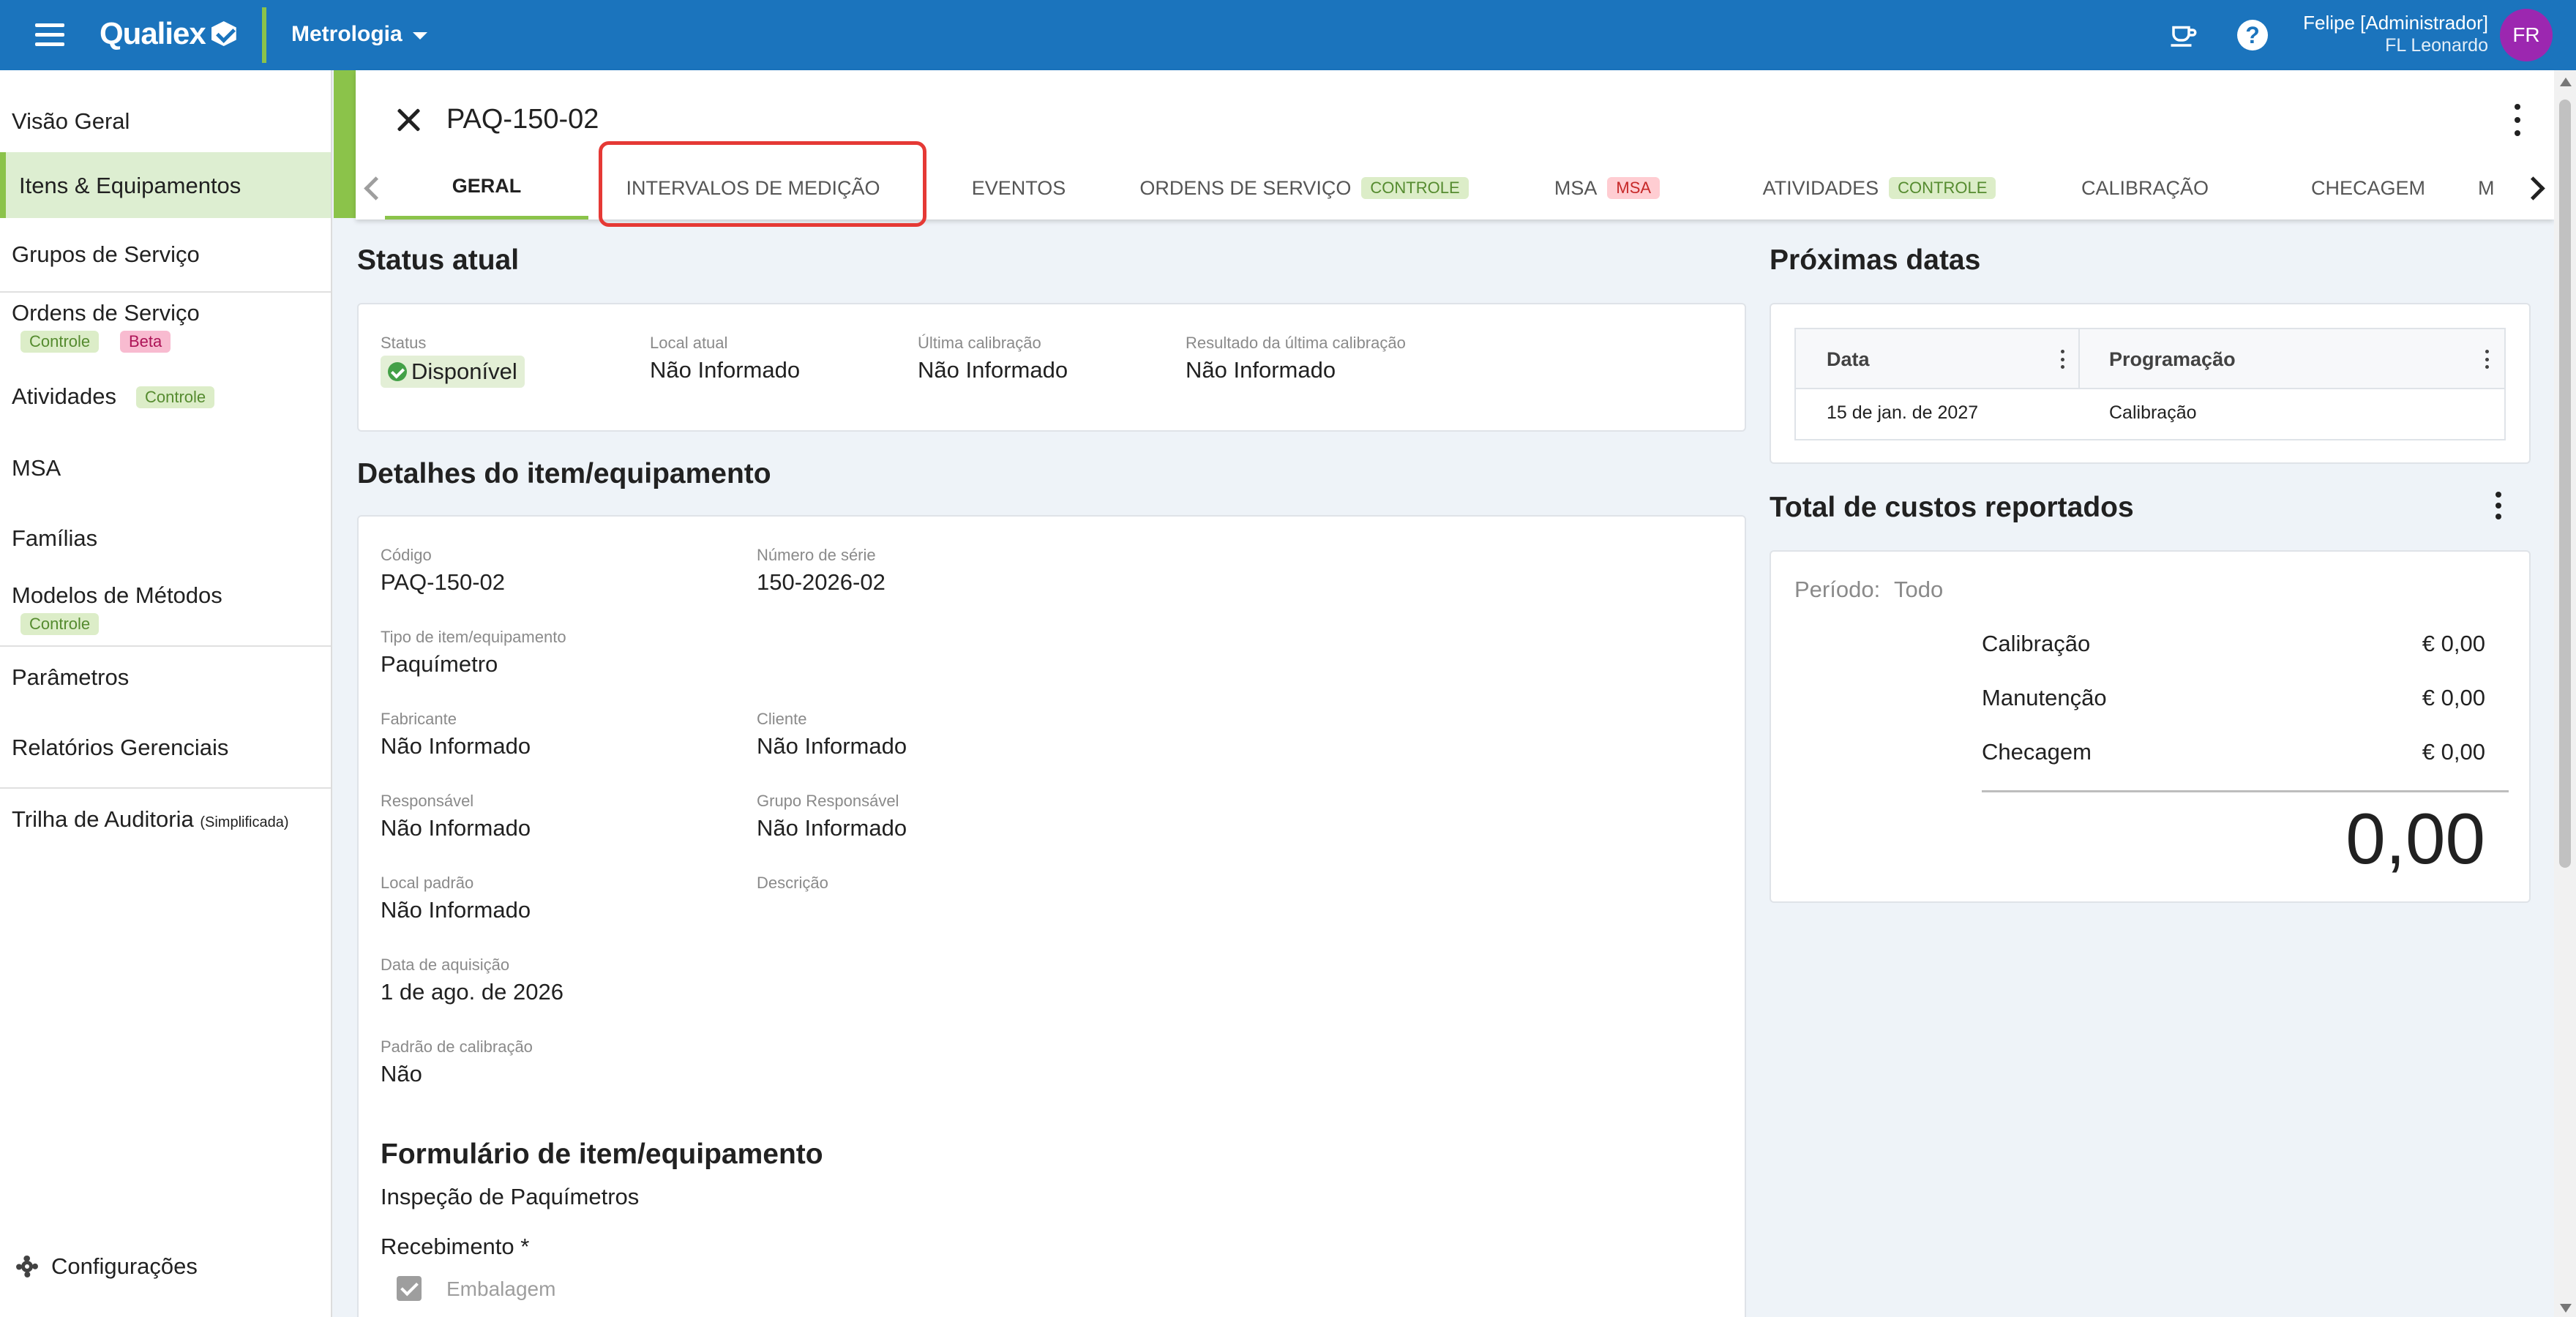 This screenshot has width=2576, height=1317. What do you see at coordinates (2497, 188) in the screenshot?
I see `tab-overflow: M` at bounding box center [2497, 188].